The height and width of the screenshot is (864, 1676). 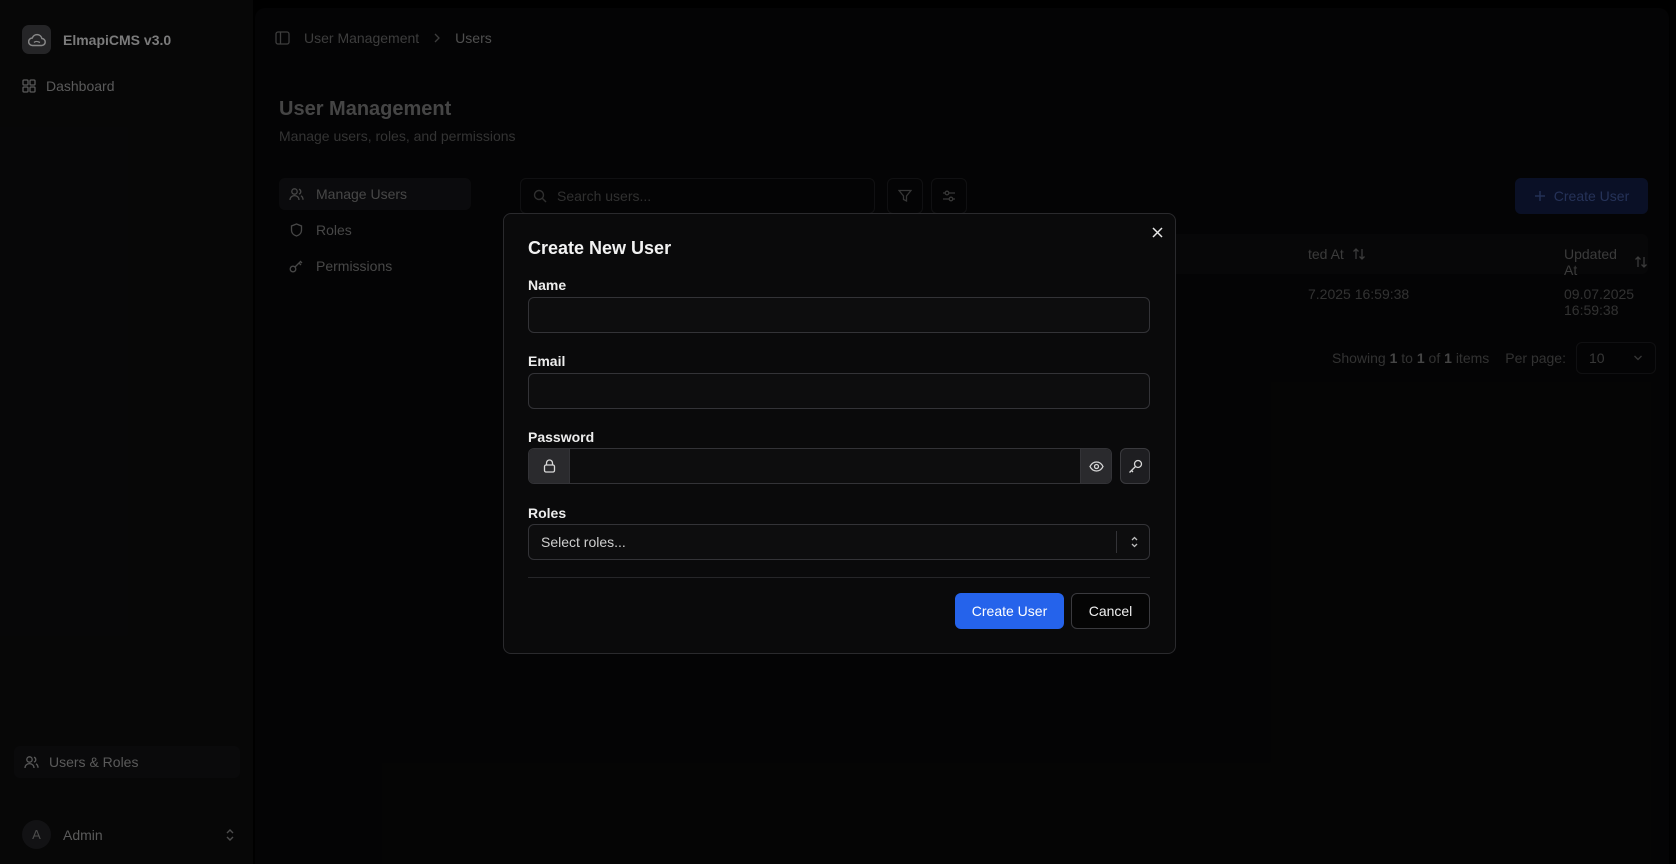 What do you see at coordinates (547, 285) in the screenshot?
I see `name-label: Name` at bounding box center [547, 285].